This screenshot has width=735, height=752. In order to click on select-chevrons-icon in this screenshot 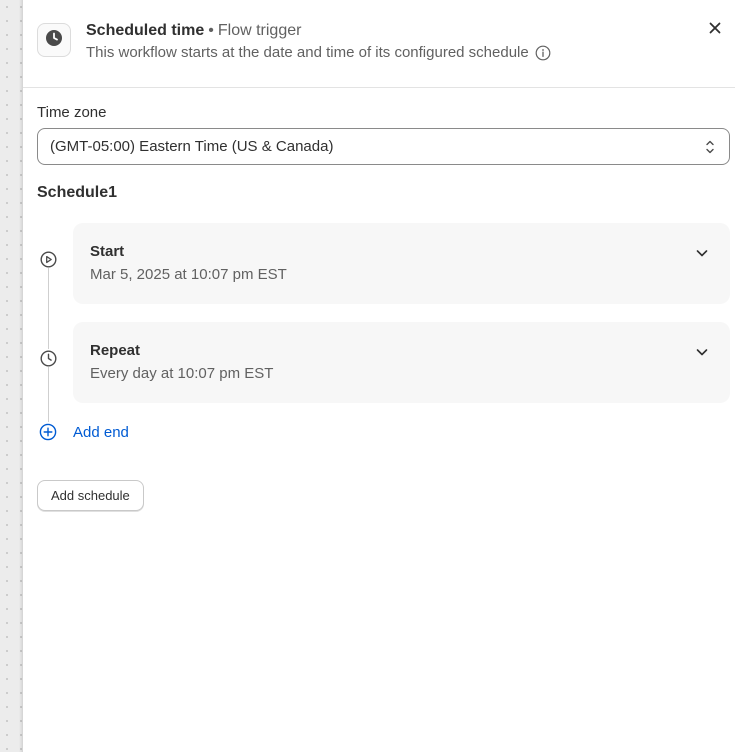, I will do `click(710, 149)`.